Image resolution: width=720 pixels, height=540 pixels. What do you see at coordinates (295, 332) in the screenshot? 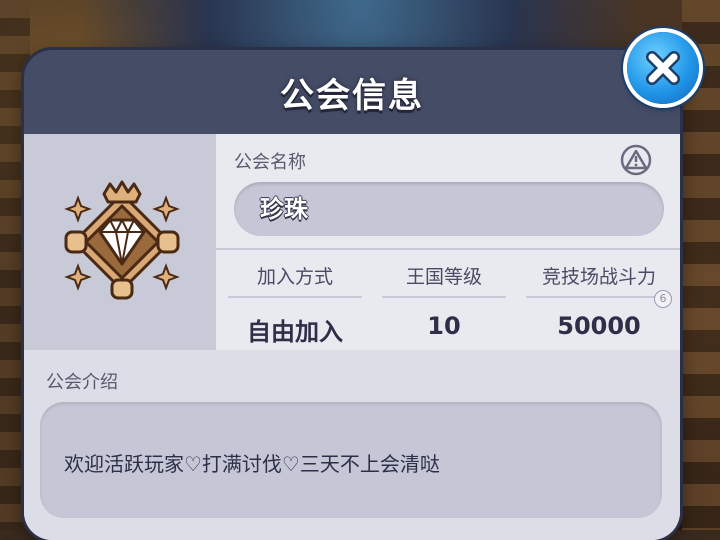
I see `stat-value: 自由加入` at bounding box center [295, 332].